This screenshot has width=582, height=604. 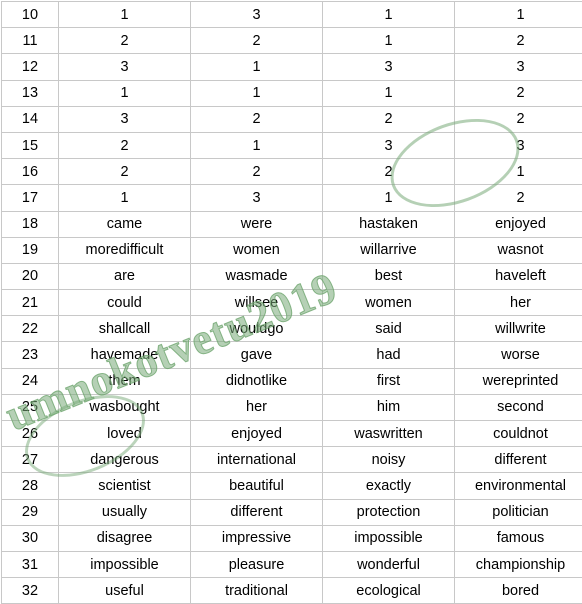 I want to click on answer-cell-1: loved, so click(x=125, y=434).